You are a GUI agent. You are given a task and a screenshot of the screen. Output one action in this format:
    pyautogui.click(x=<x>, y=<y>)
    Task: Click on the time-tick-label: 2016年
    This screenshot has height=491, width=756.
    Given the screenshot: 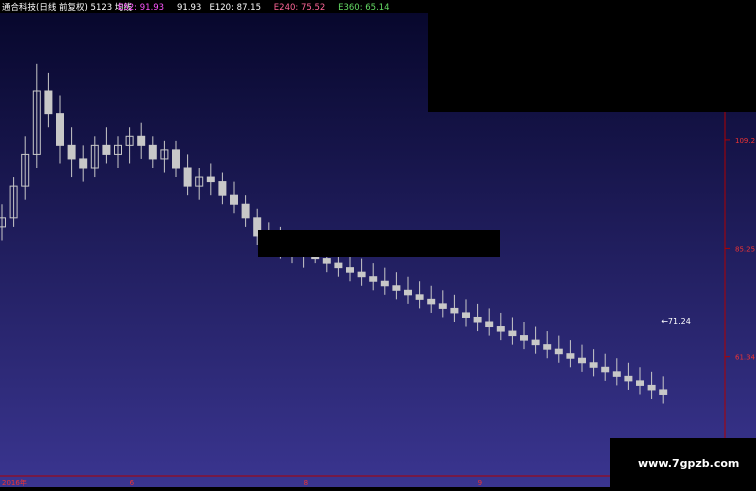 What is the action you would take?
    pyautogui.click(x=14, y=482)
    